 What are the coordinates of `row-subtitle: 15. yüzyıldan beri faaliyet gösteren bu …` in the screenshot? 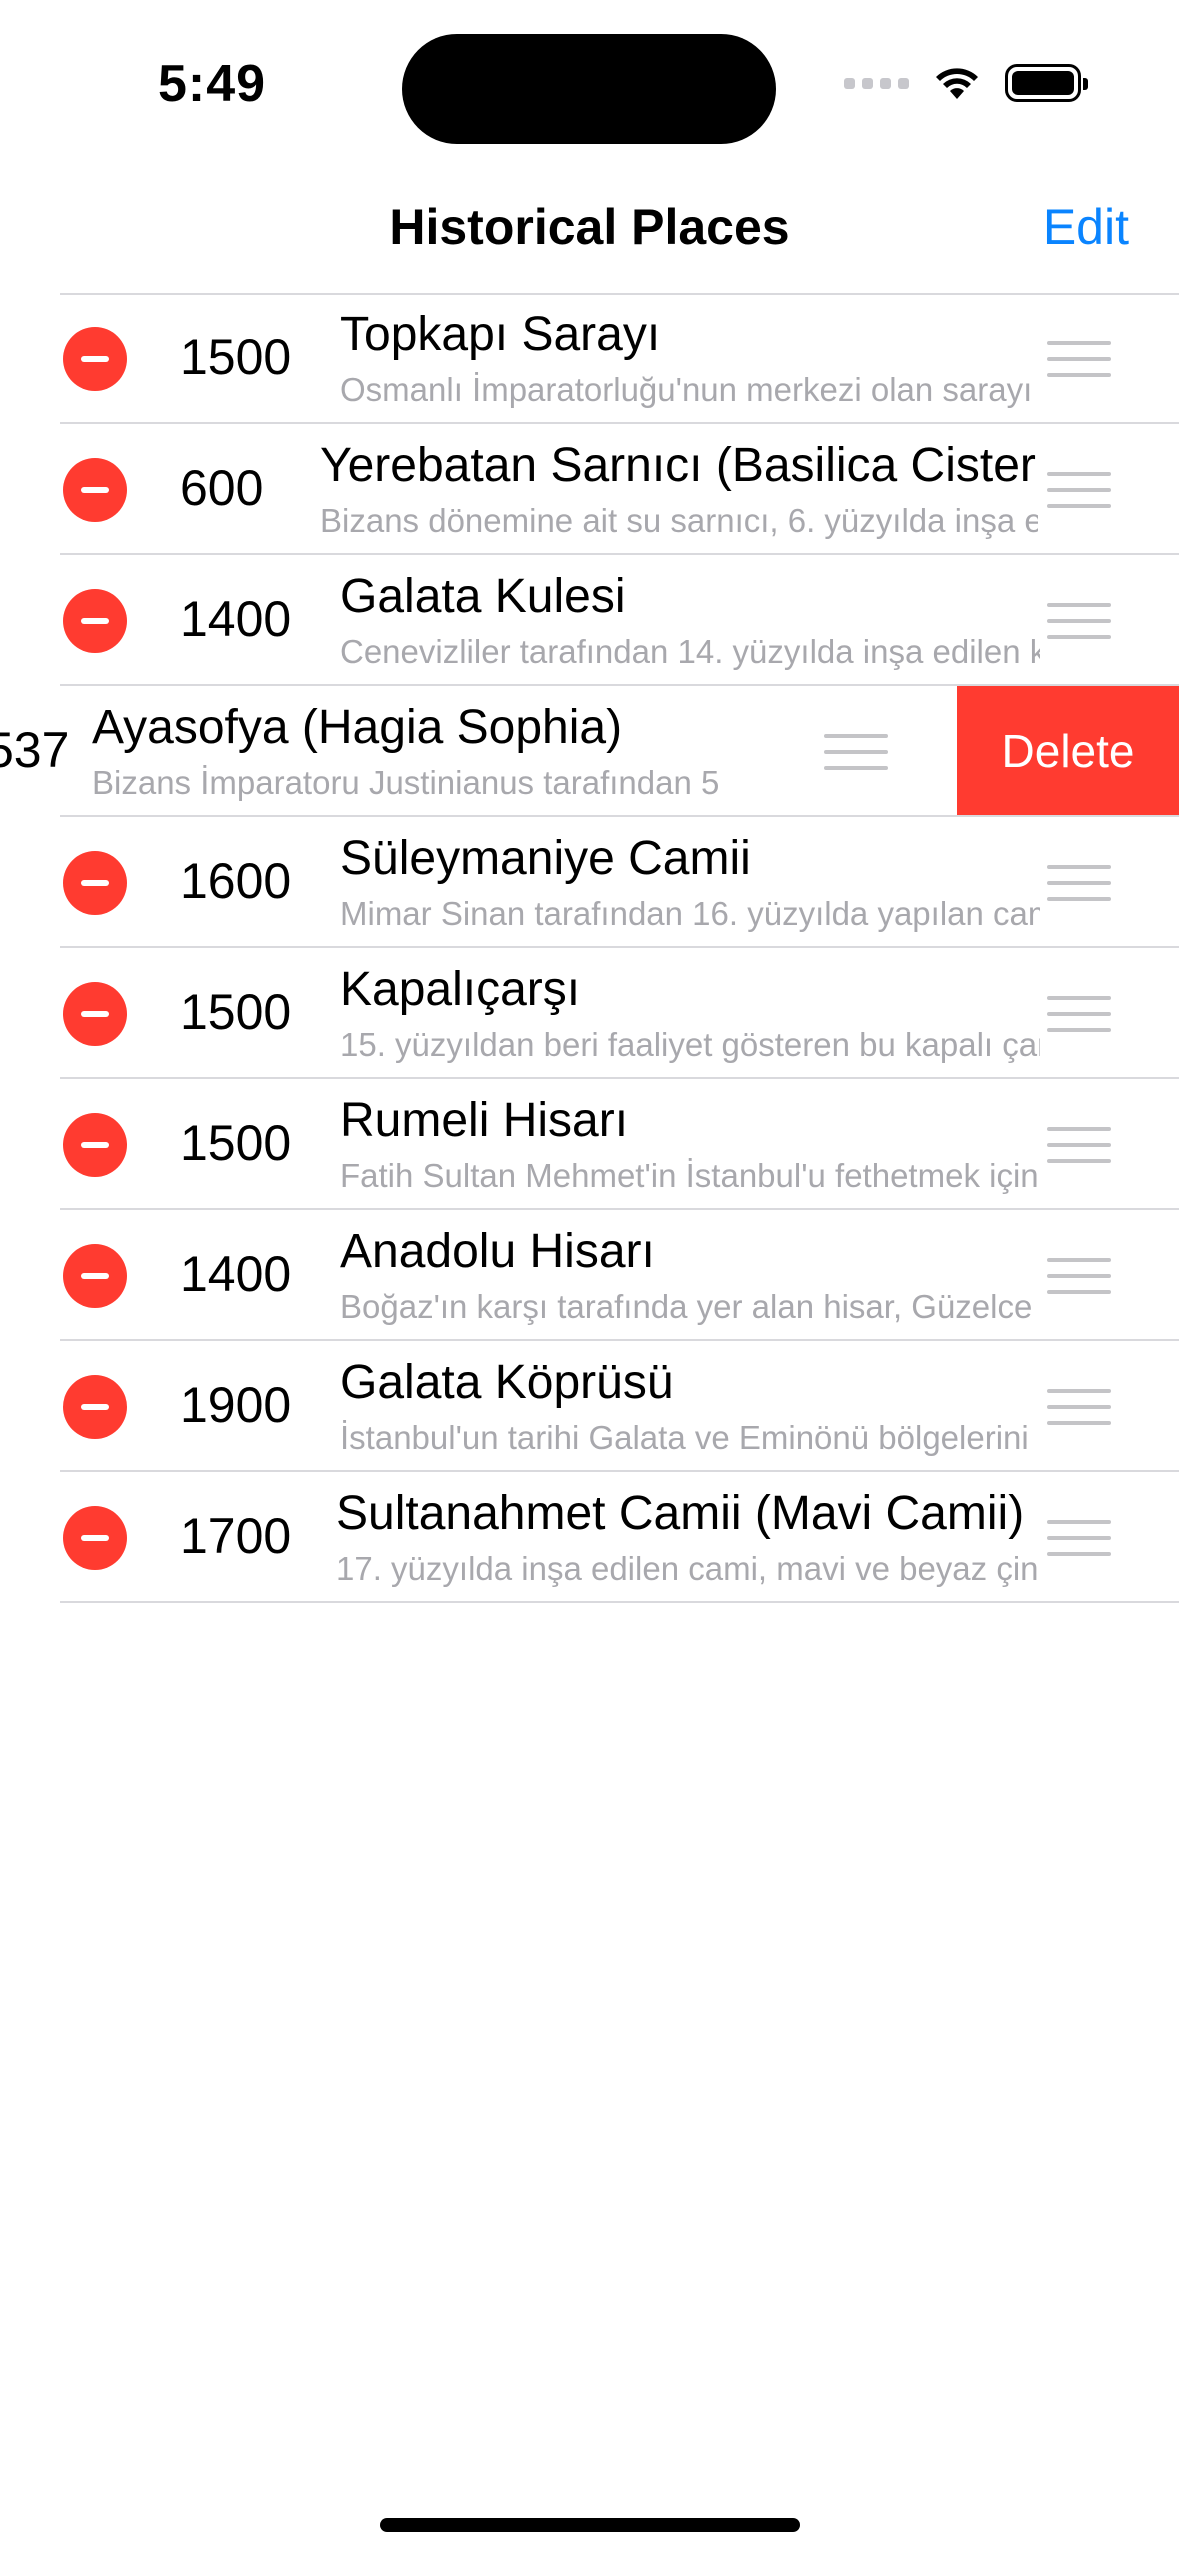 It's located at (690, 1044).